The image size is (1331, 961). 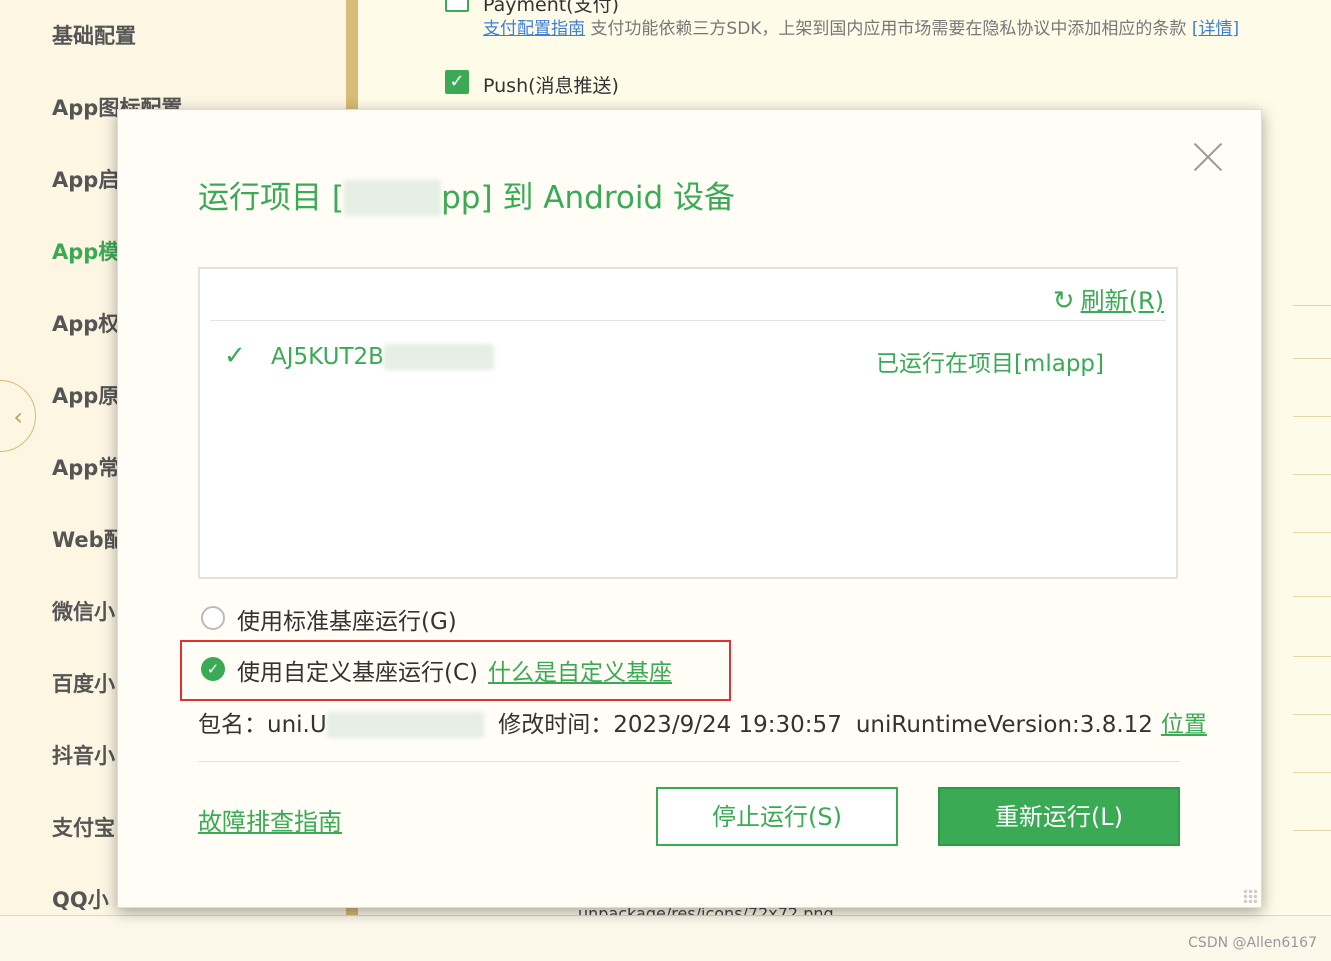 What do you see at coordinates (1122, 301) in the screenshot?
I see `refresh-label: 刷新(R)` at bounding box center [1122, 301].